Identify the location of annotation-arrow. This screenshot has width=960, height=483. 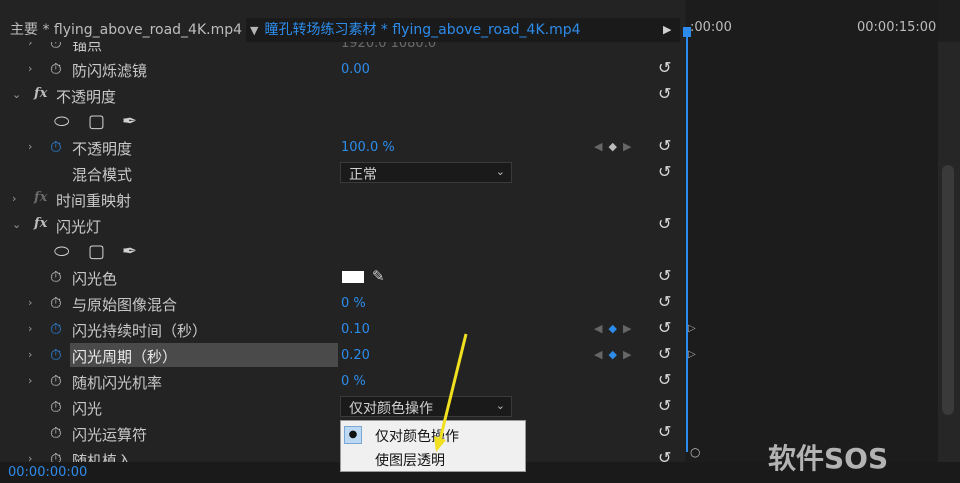
(451, 392).